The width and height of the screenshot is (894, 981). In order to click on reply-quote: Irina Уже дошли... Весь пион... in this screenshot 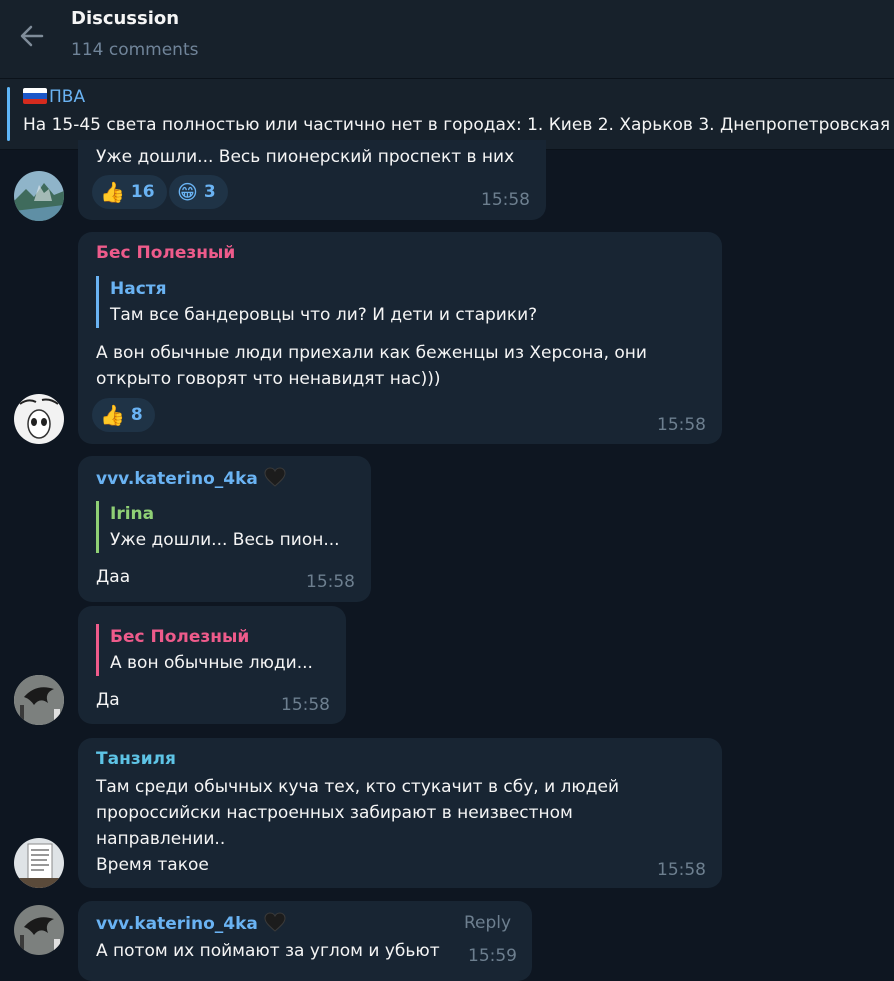, I will do `click(218, 527)`.